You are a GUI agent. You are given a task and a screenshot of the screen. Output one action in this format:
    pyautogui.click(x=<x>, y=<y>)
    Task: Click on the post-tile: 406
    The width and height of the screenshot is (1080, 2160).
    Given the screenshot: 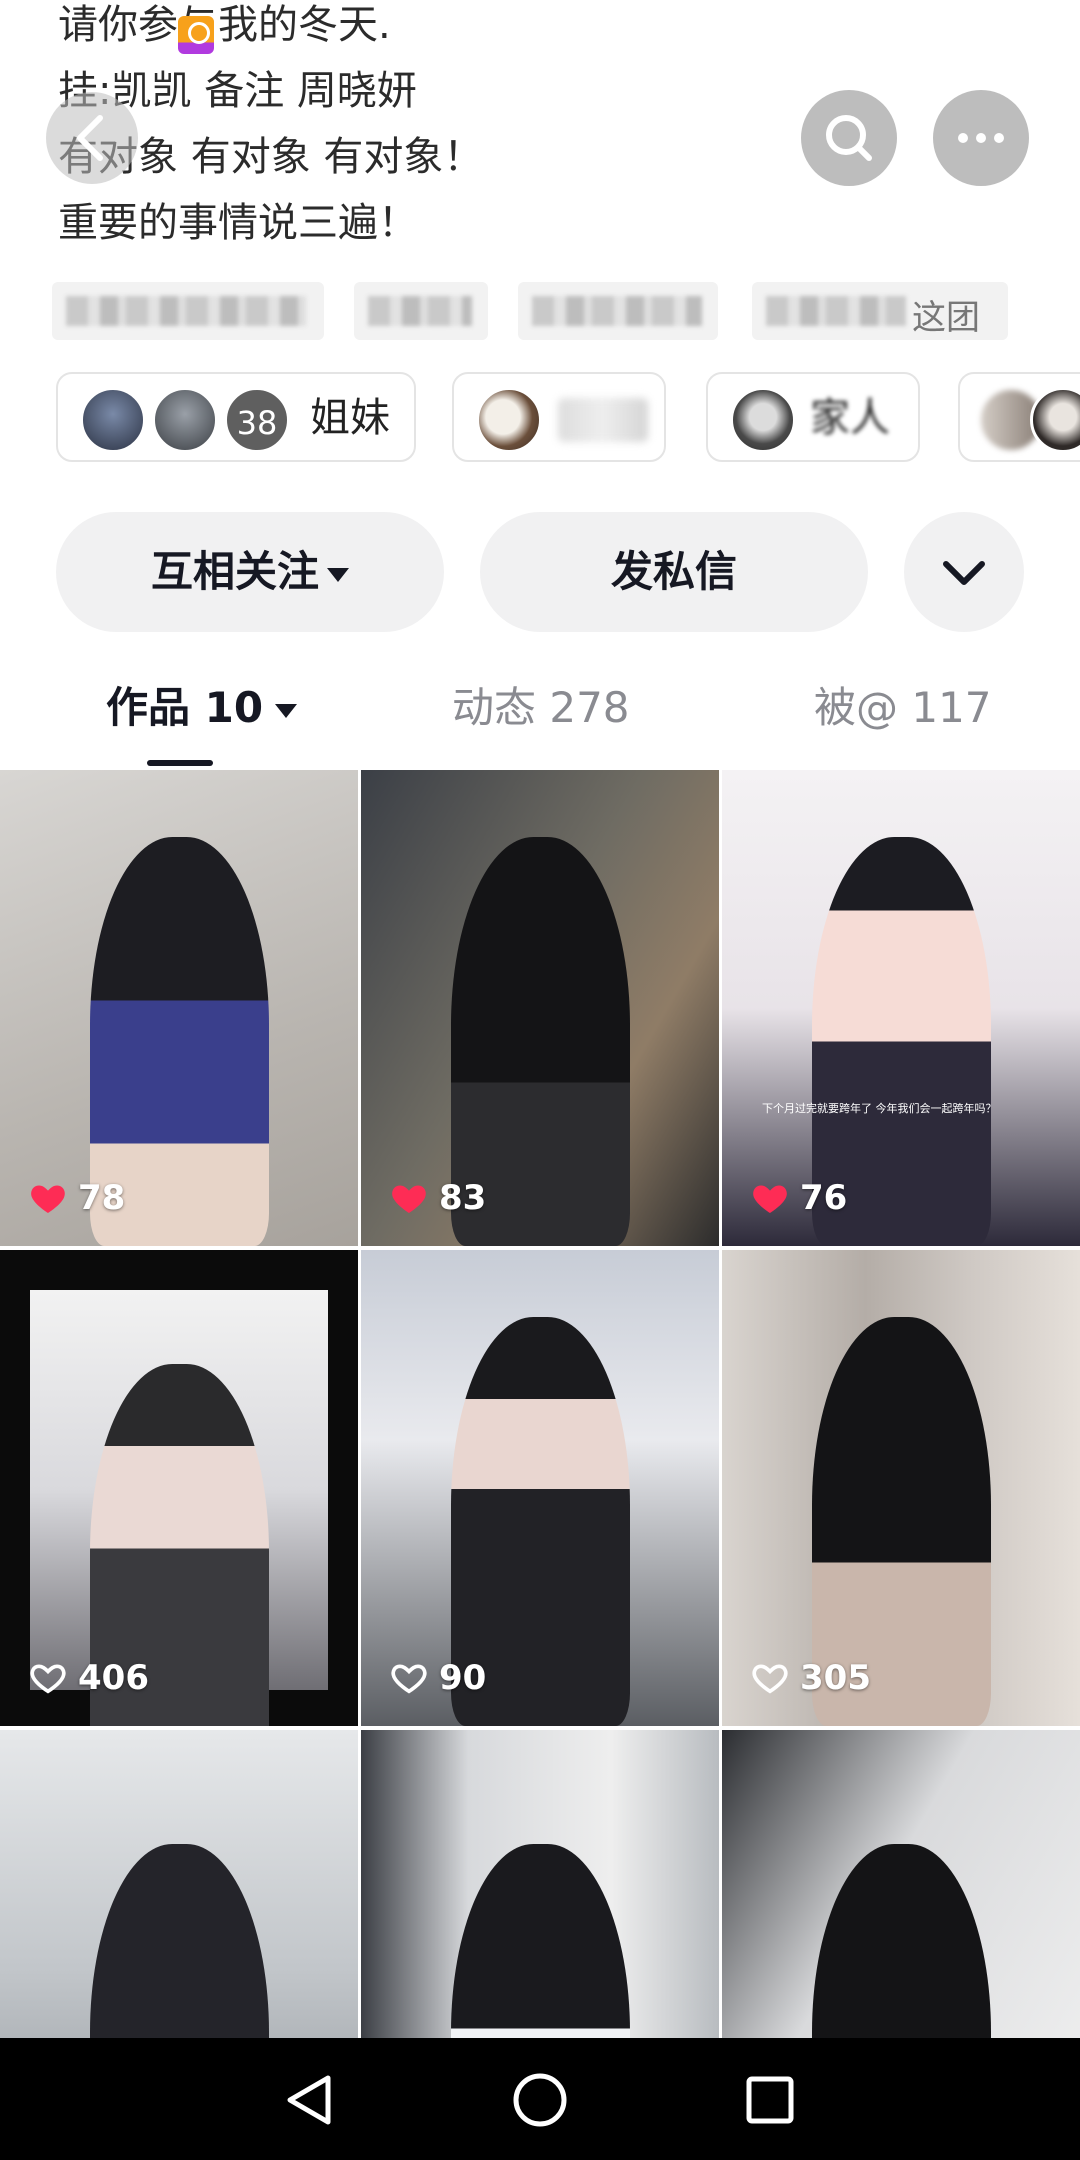 What is the action you would take?
    pyautogui.click(x=179, y=1488)
    